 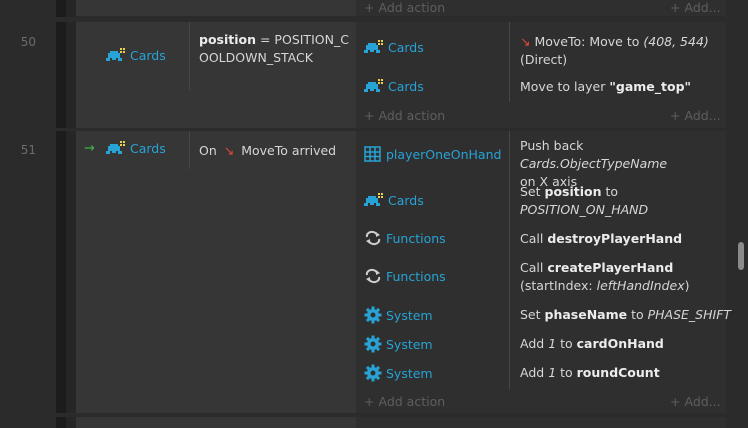 What do you see at coordinates (601, 239) in the screenshot?
I see `action-text: Call destroyPlayerHand` at bounding box center [601, 239].